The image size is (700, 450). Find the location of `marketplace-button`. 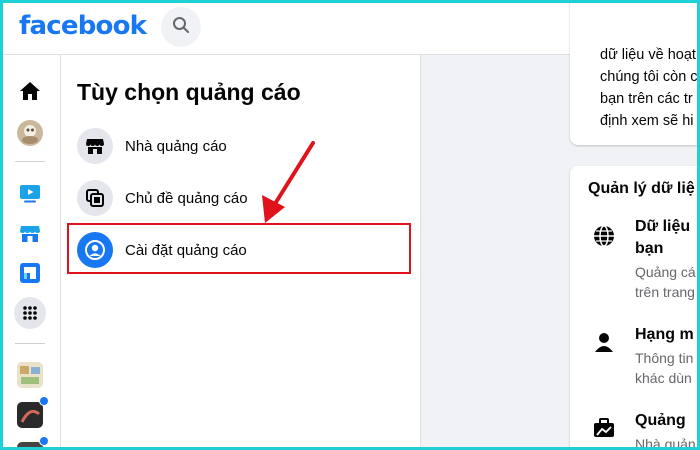

marketplace-button is located at coordinates (30, 233).